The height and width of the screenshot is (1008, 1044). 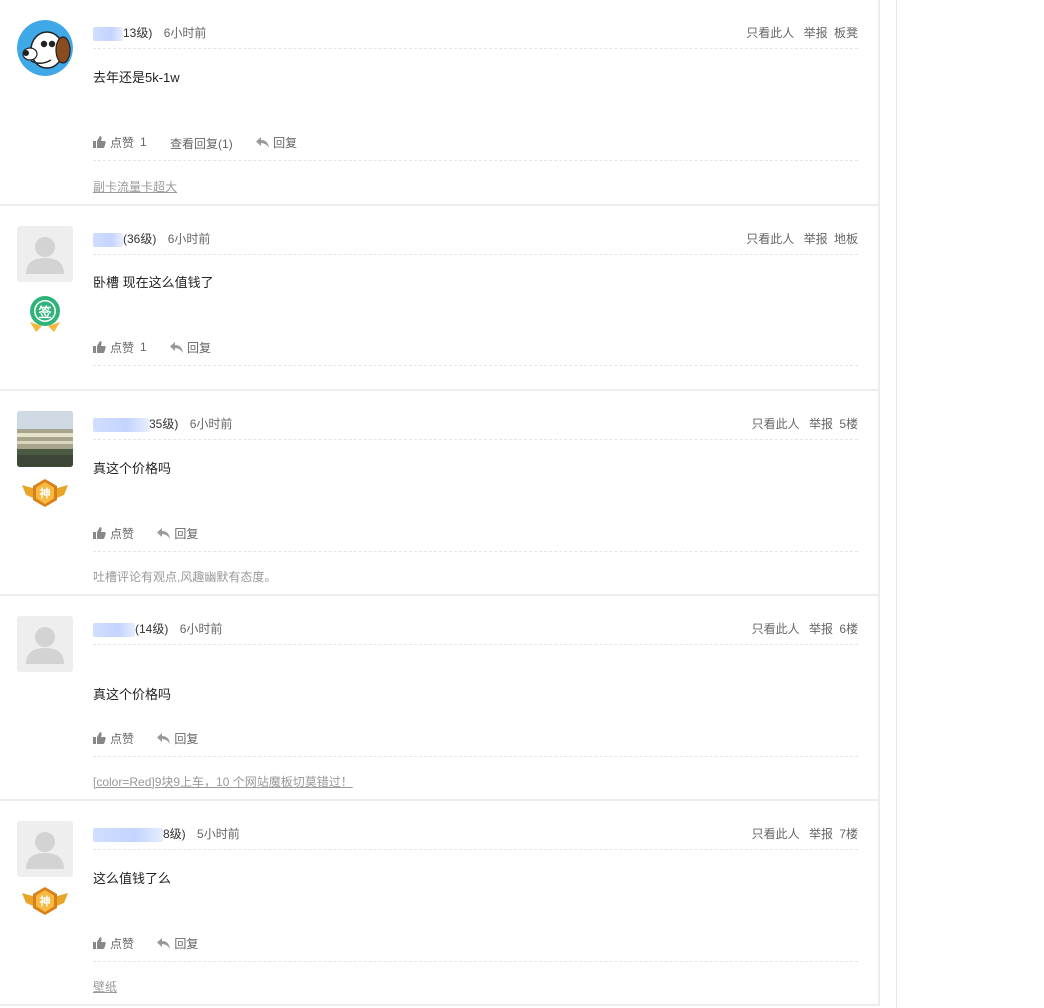 I want to click on username: 8级) 5小时前, so click(x=166, y=833).